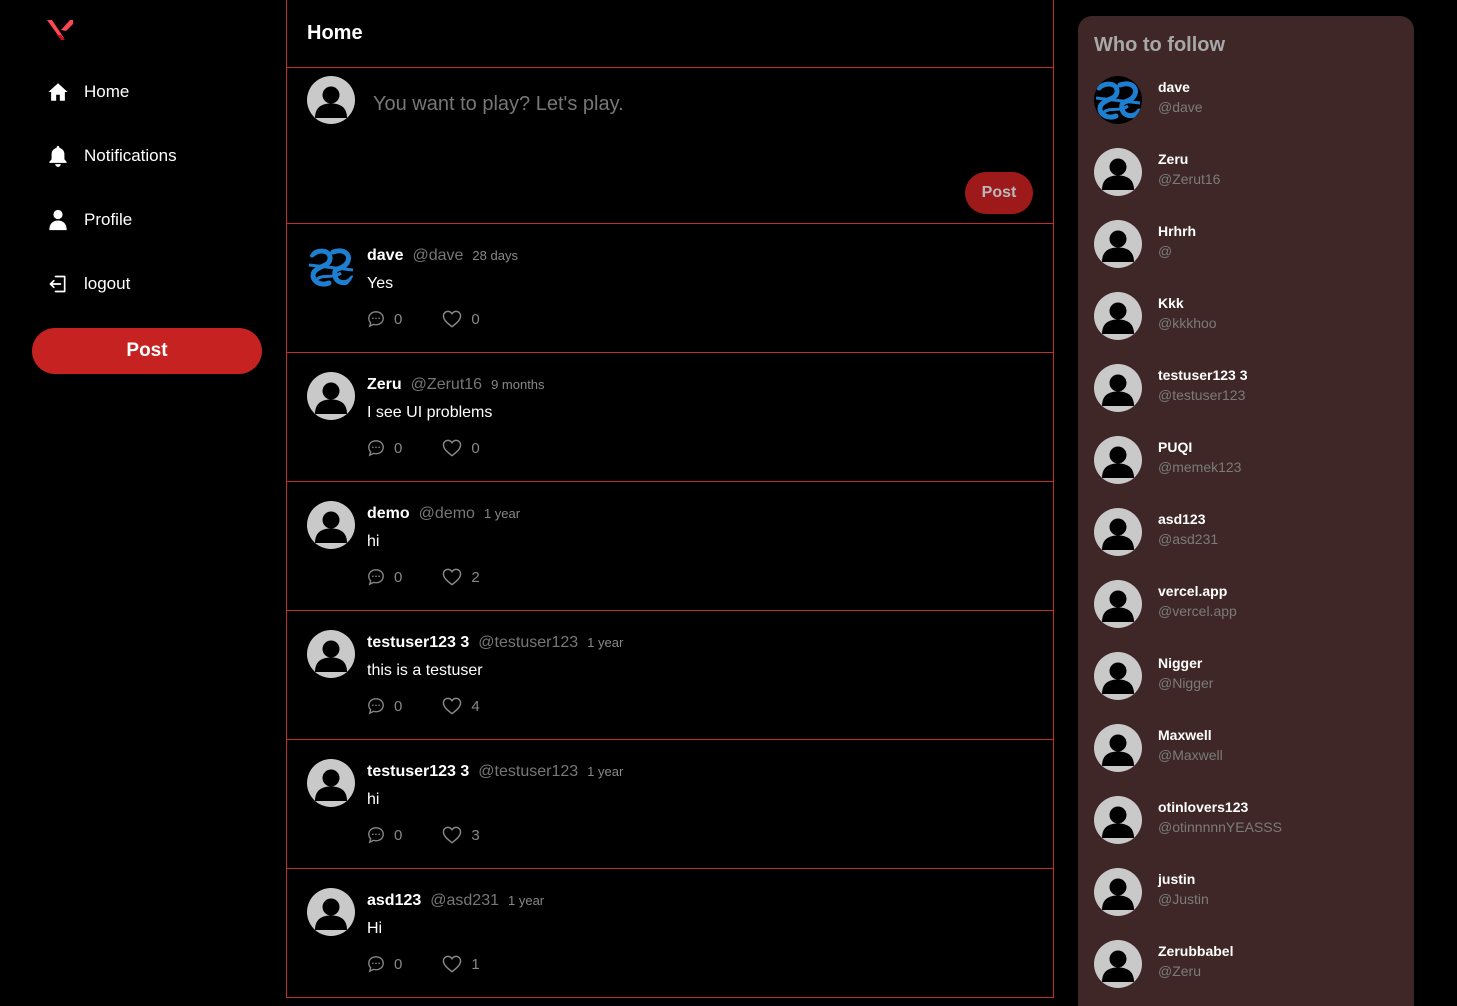 Image resolution: width=1457 pixels, height=1006 pixels. Describe the element at coordinates (1165, 251) in the screenshot. I see `follow-user-handle: @` at that location.